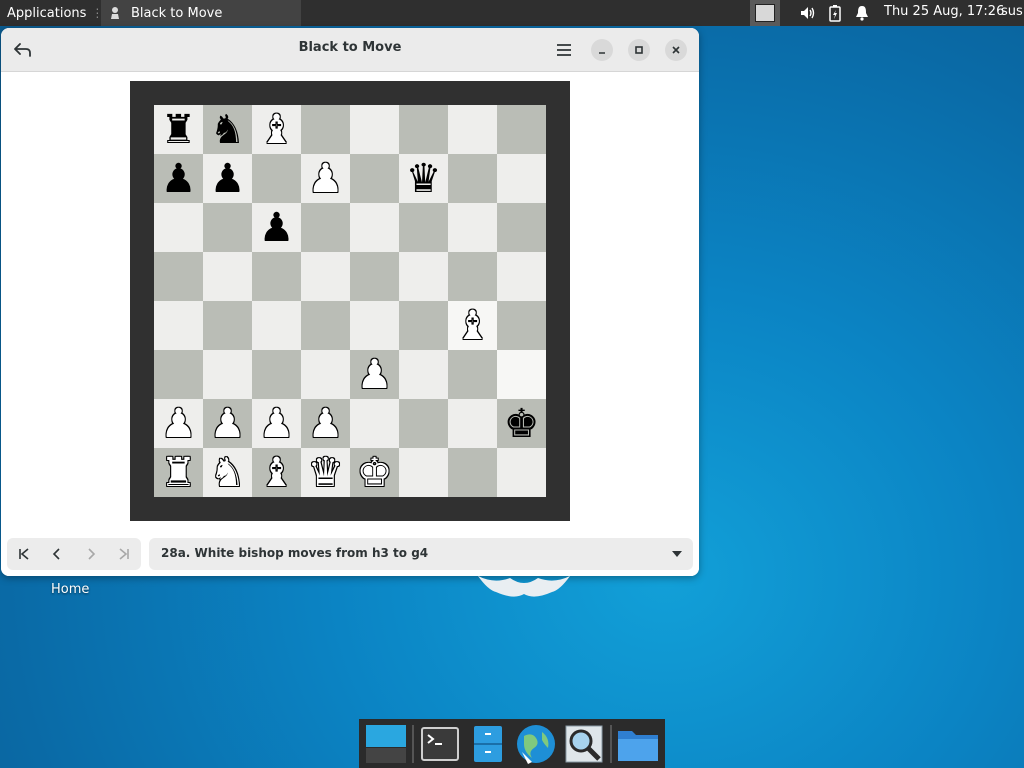 This screenshot has height=768, width=1024. I want to click on board-square-g3, so click(472, 374).